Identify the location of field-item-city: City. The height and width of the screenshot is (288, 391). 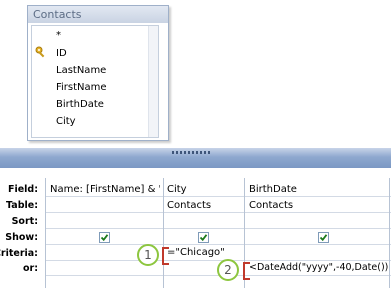
(66, 121).